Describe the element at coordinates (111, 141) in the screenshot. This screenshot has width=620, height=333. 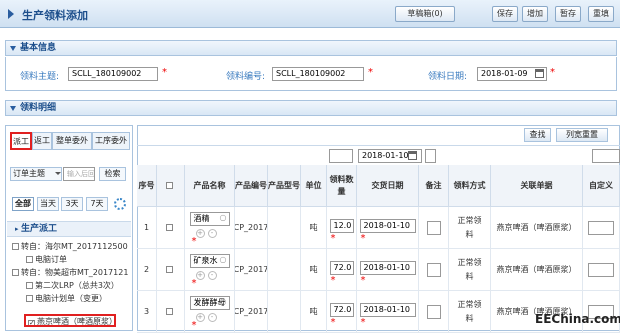
I see `tab-process-outsource: 工序委外` at that location.